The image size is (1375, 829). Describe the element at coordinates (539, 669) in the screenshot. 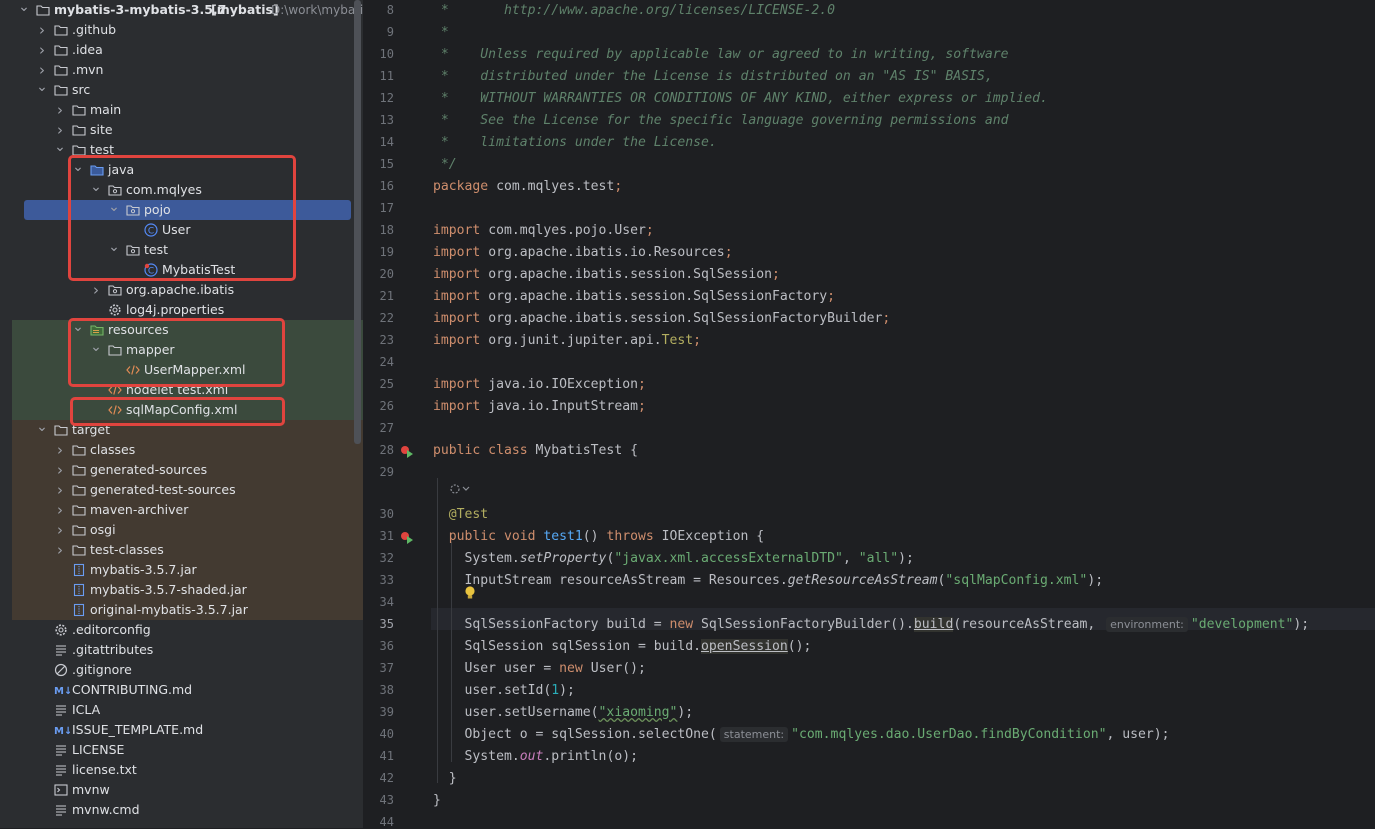

I see `code-line: User user = new User();` at that location.